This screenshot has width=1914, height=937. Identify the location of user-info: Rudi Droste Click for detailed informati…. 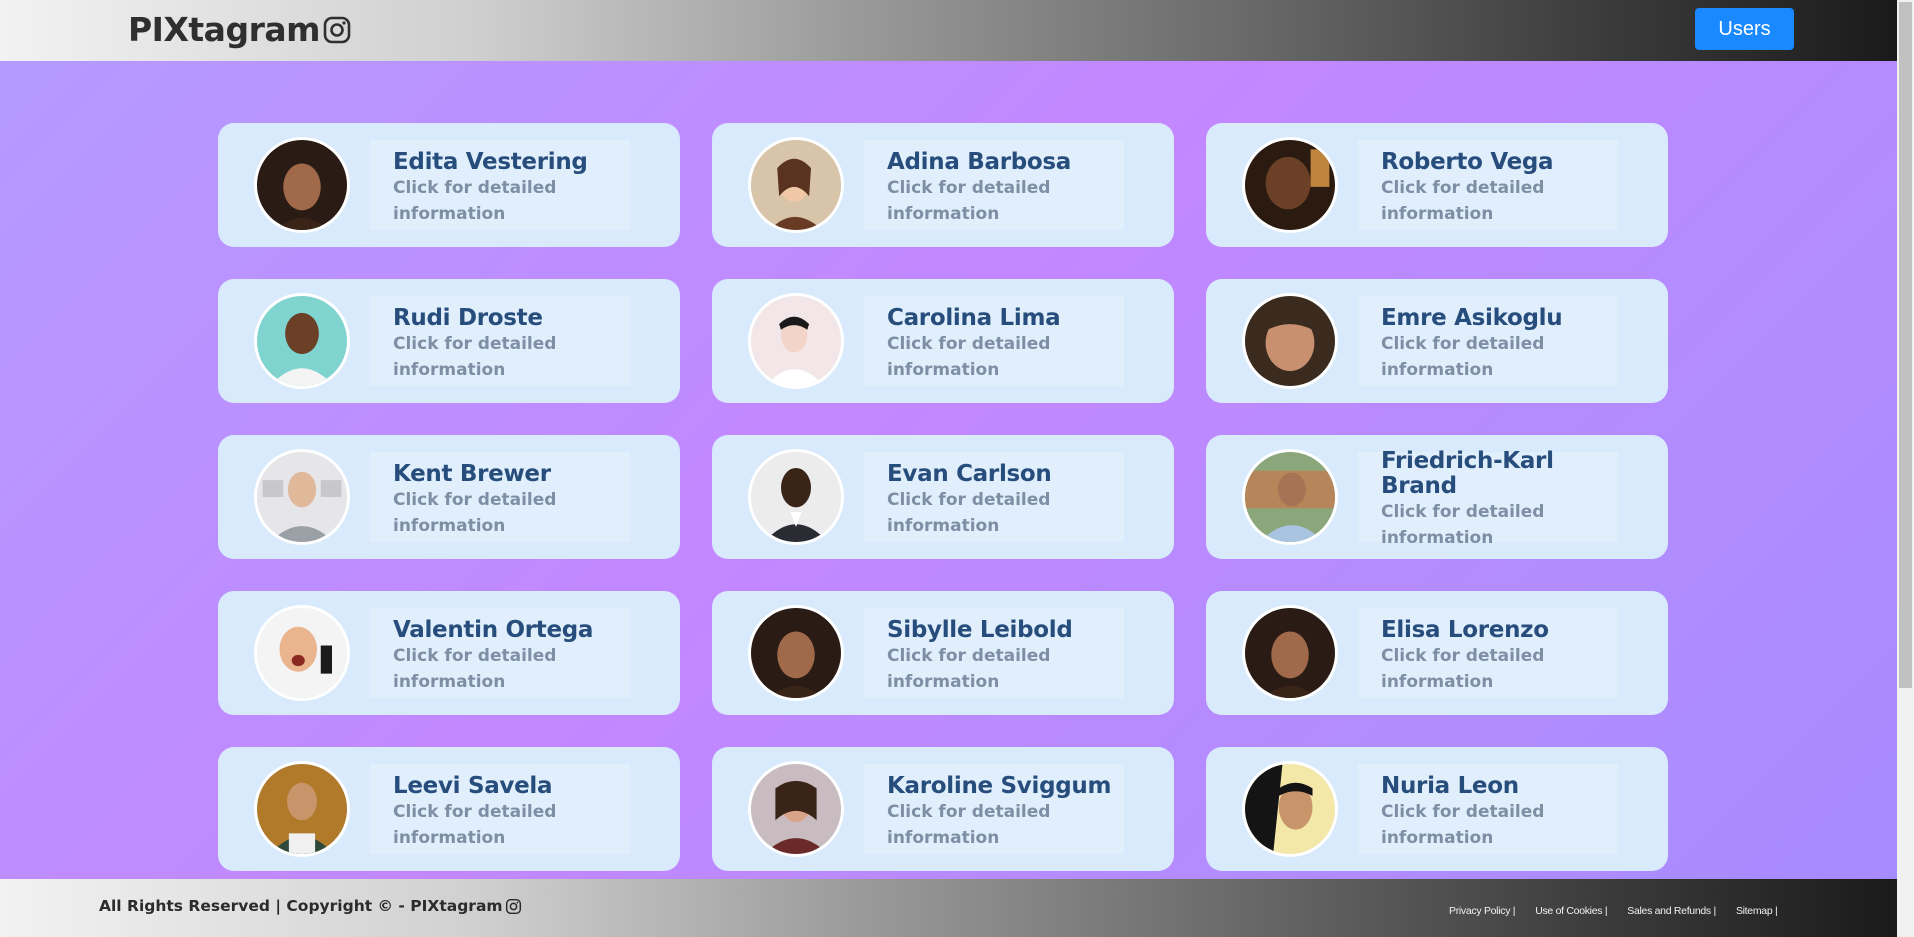
(500, 341).